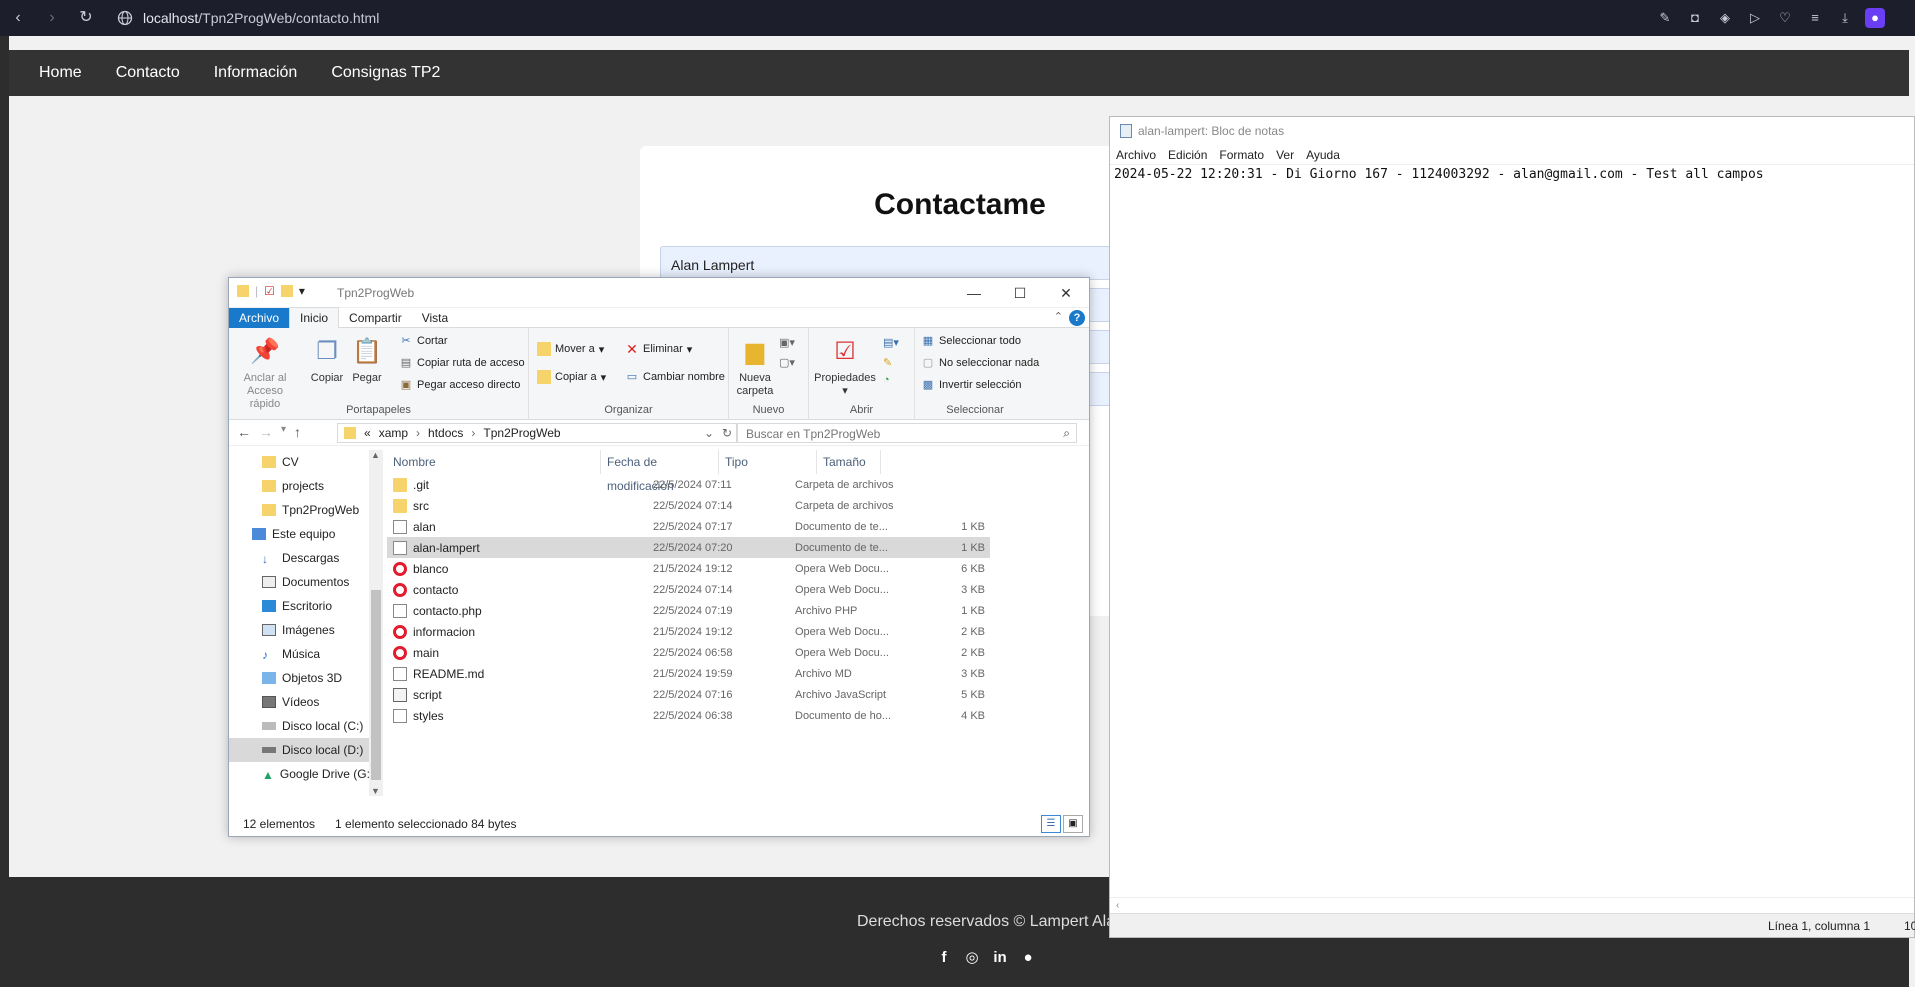  What do you see at coordinates (299, 582) in the screenshot?
I see `nav-pane-item: Documentos` at bounding box center [299, 582].